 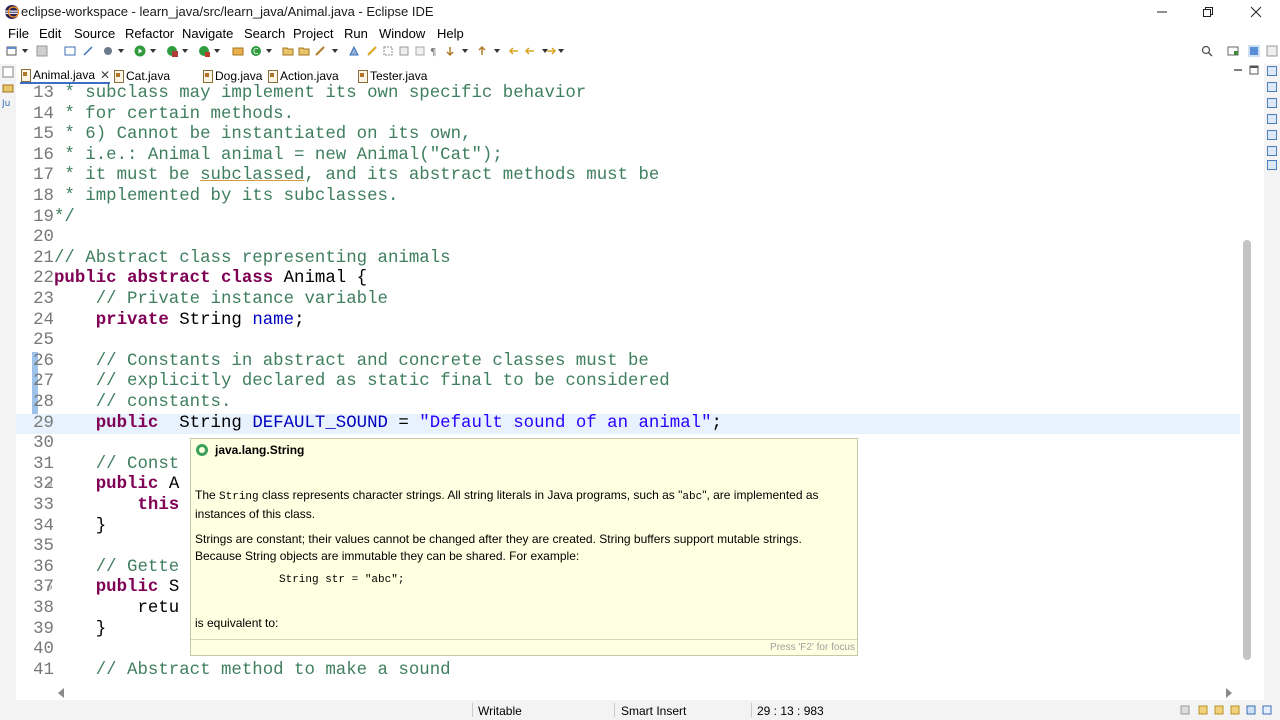 I want to click on back-icon, so click(x=530, y=51).